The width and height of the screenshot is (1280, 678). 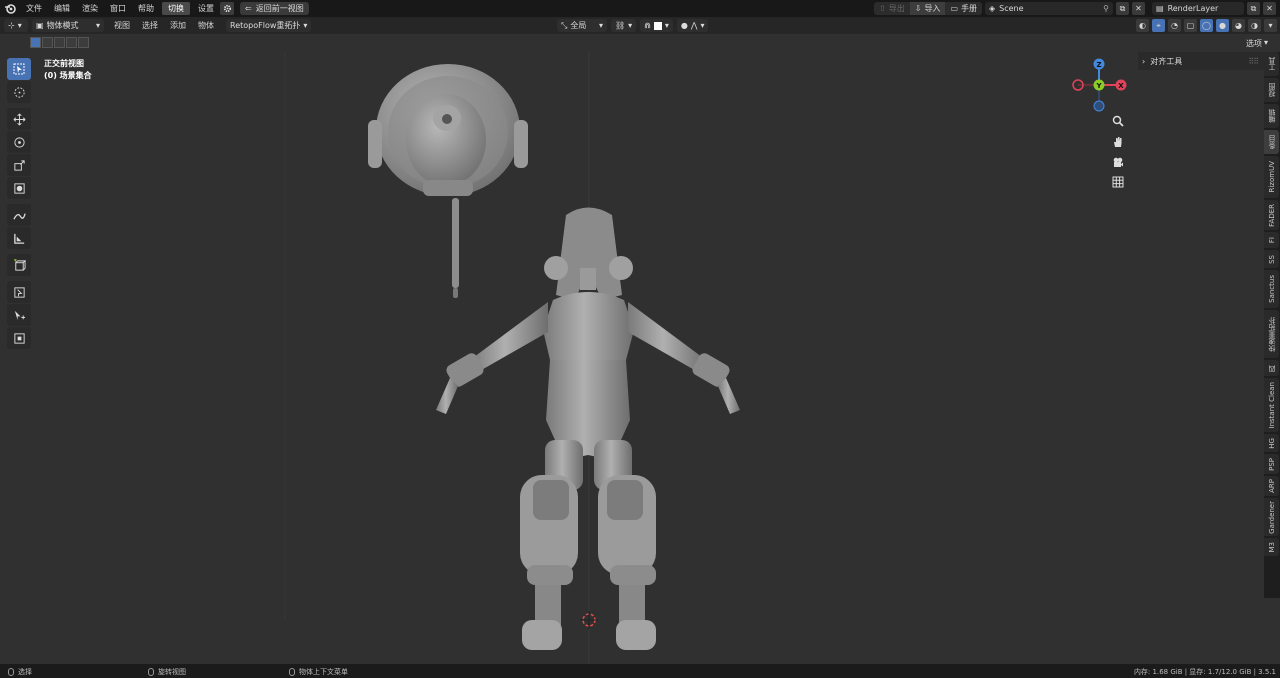 I want to click on view-name: 正交前视图, so click(x=64, y=63).